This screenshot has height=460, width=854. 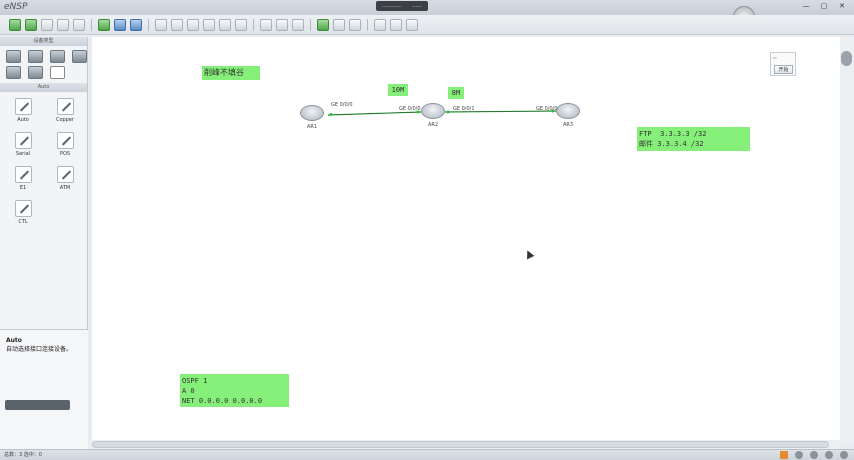 What do you see at coordinates (57, 72) in the screenshot?
I see `connection-category-icon` at bounding box center [57, 72].